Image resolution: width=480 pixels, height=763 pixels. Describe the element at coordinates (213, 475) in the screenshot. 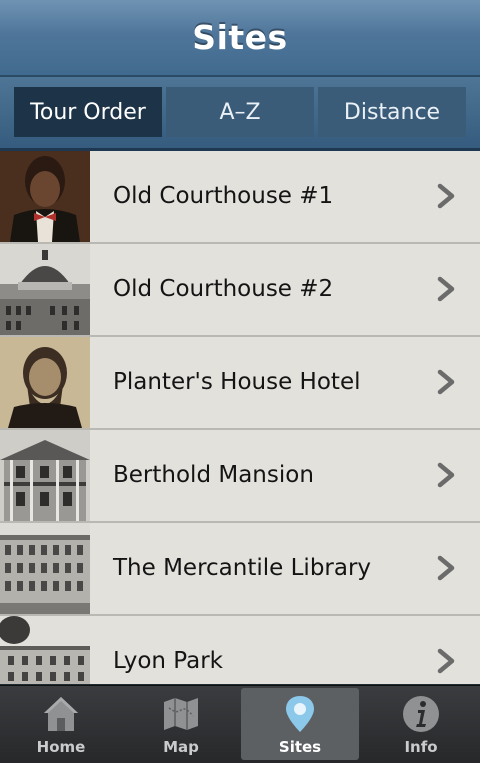

I see `site-name: Berthold Mansion` at that location.